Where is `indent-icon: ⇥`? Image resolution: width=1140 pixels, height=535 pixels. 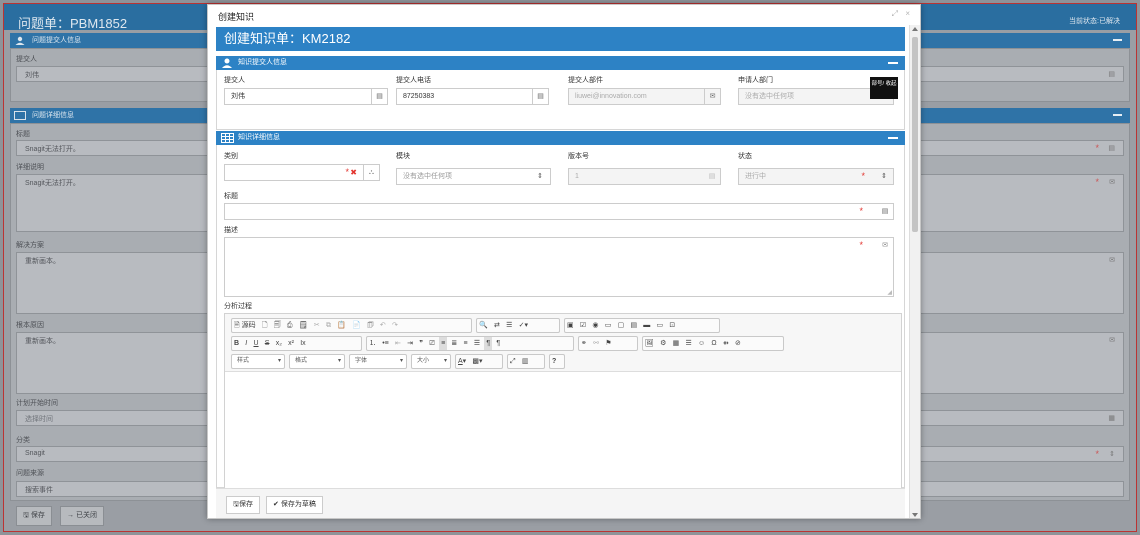
indent-icon: ⇥ is located at coordinates (410, 343).